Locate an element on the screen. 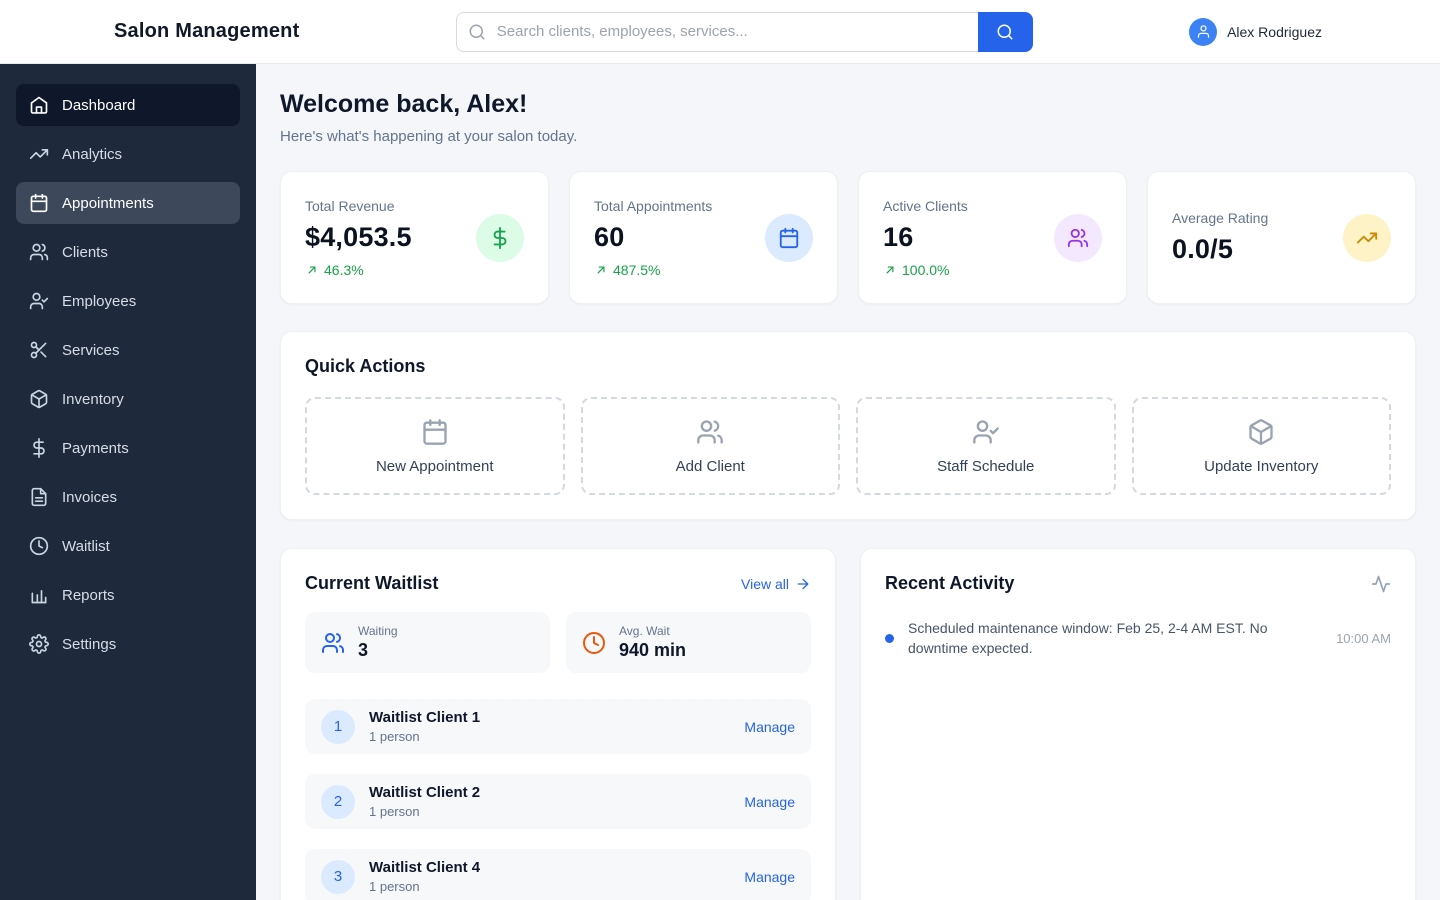  stat-trend: 100.0% is located at coordinates (925, 270).